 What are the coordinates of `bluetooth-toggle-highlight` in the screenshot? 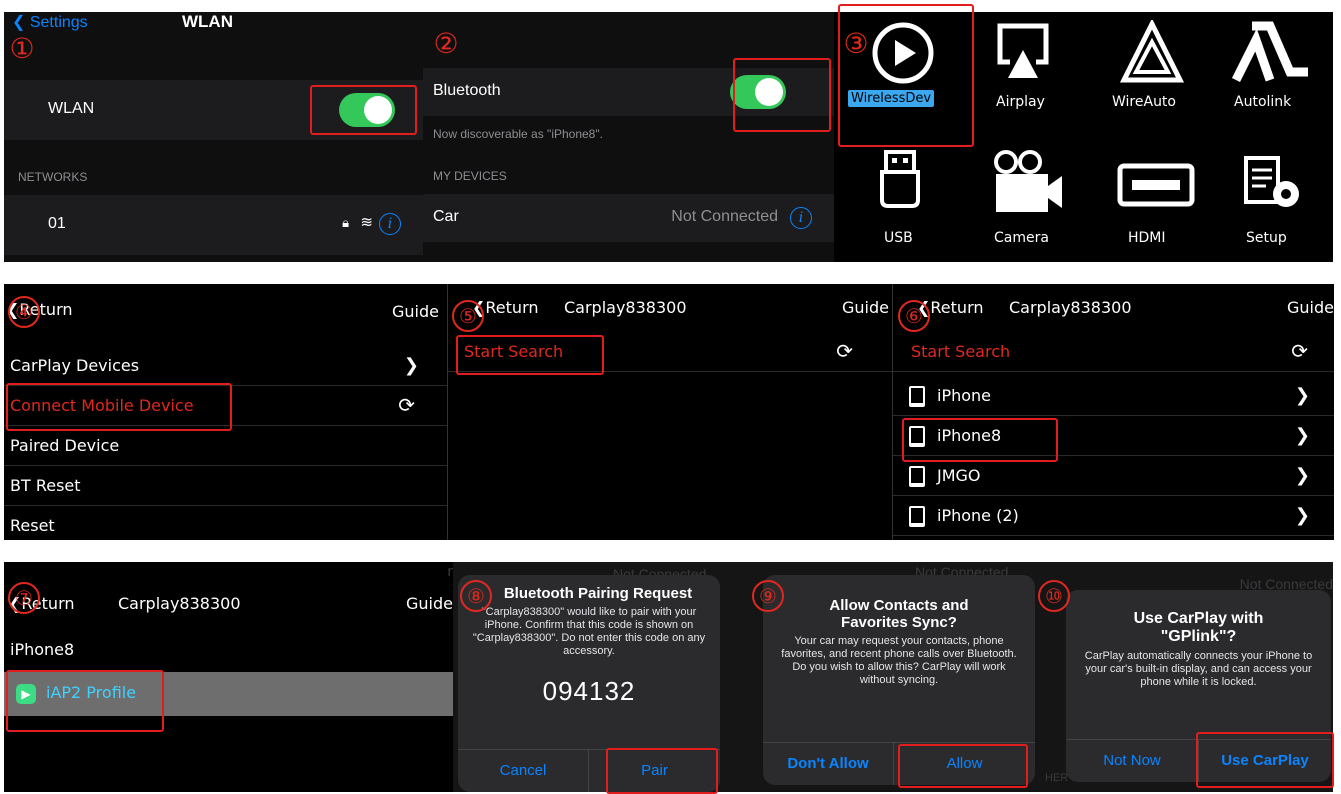 It's located at (782, 95).